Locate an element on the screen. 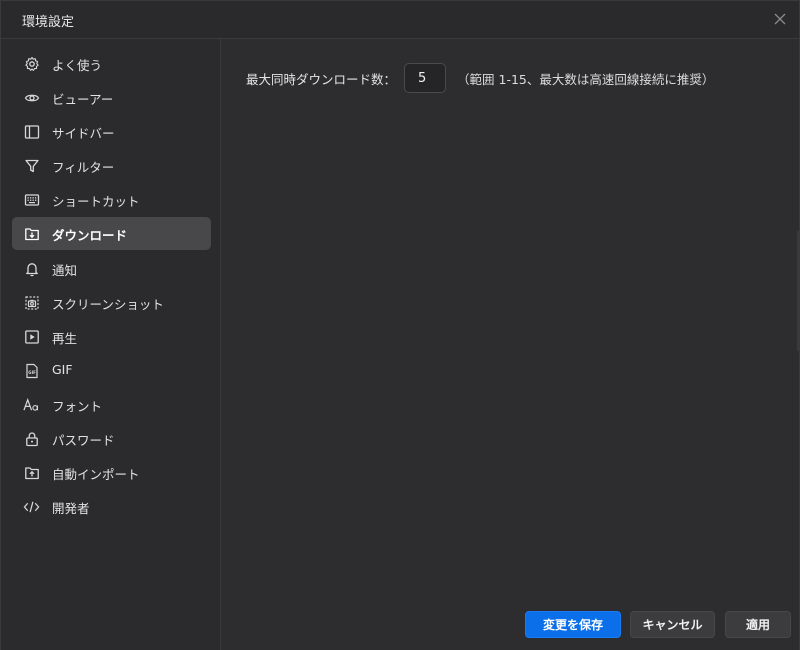  sidebar-item-sidebar: サイドバー is located at coordinates (111, 131).